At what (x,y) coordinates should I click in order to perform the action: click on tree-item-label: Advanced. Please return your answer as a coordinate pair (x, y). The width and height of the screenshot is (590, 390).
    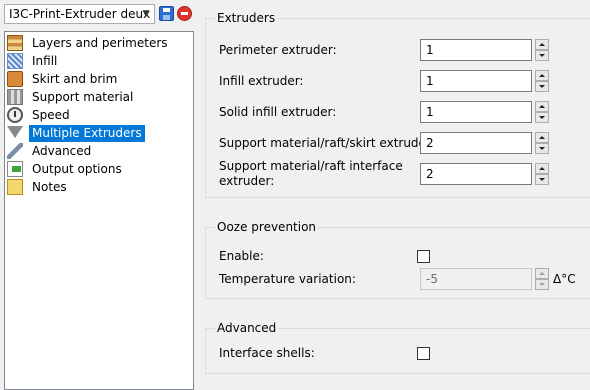
    Looking at the image, I should click on (62, 150).